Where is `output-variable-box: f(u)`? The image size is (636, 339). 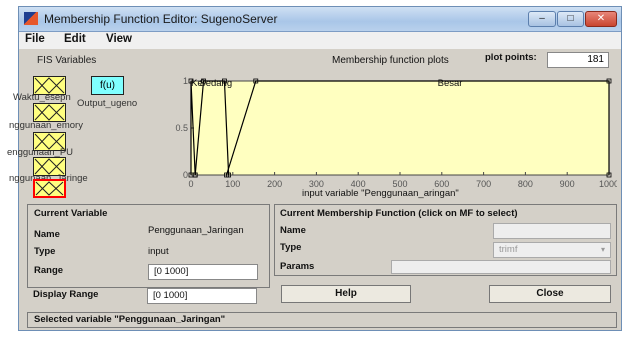 output-variable-box: f(u) is located at coordinates (107, 85).